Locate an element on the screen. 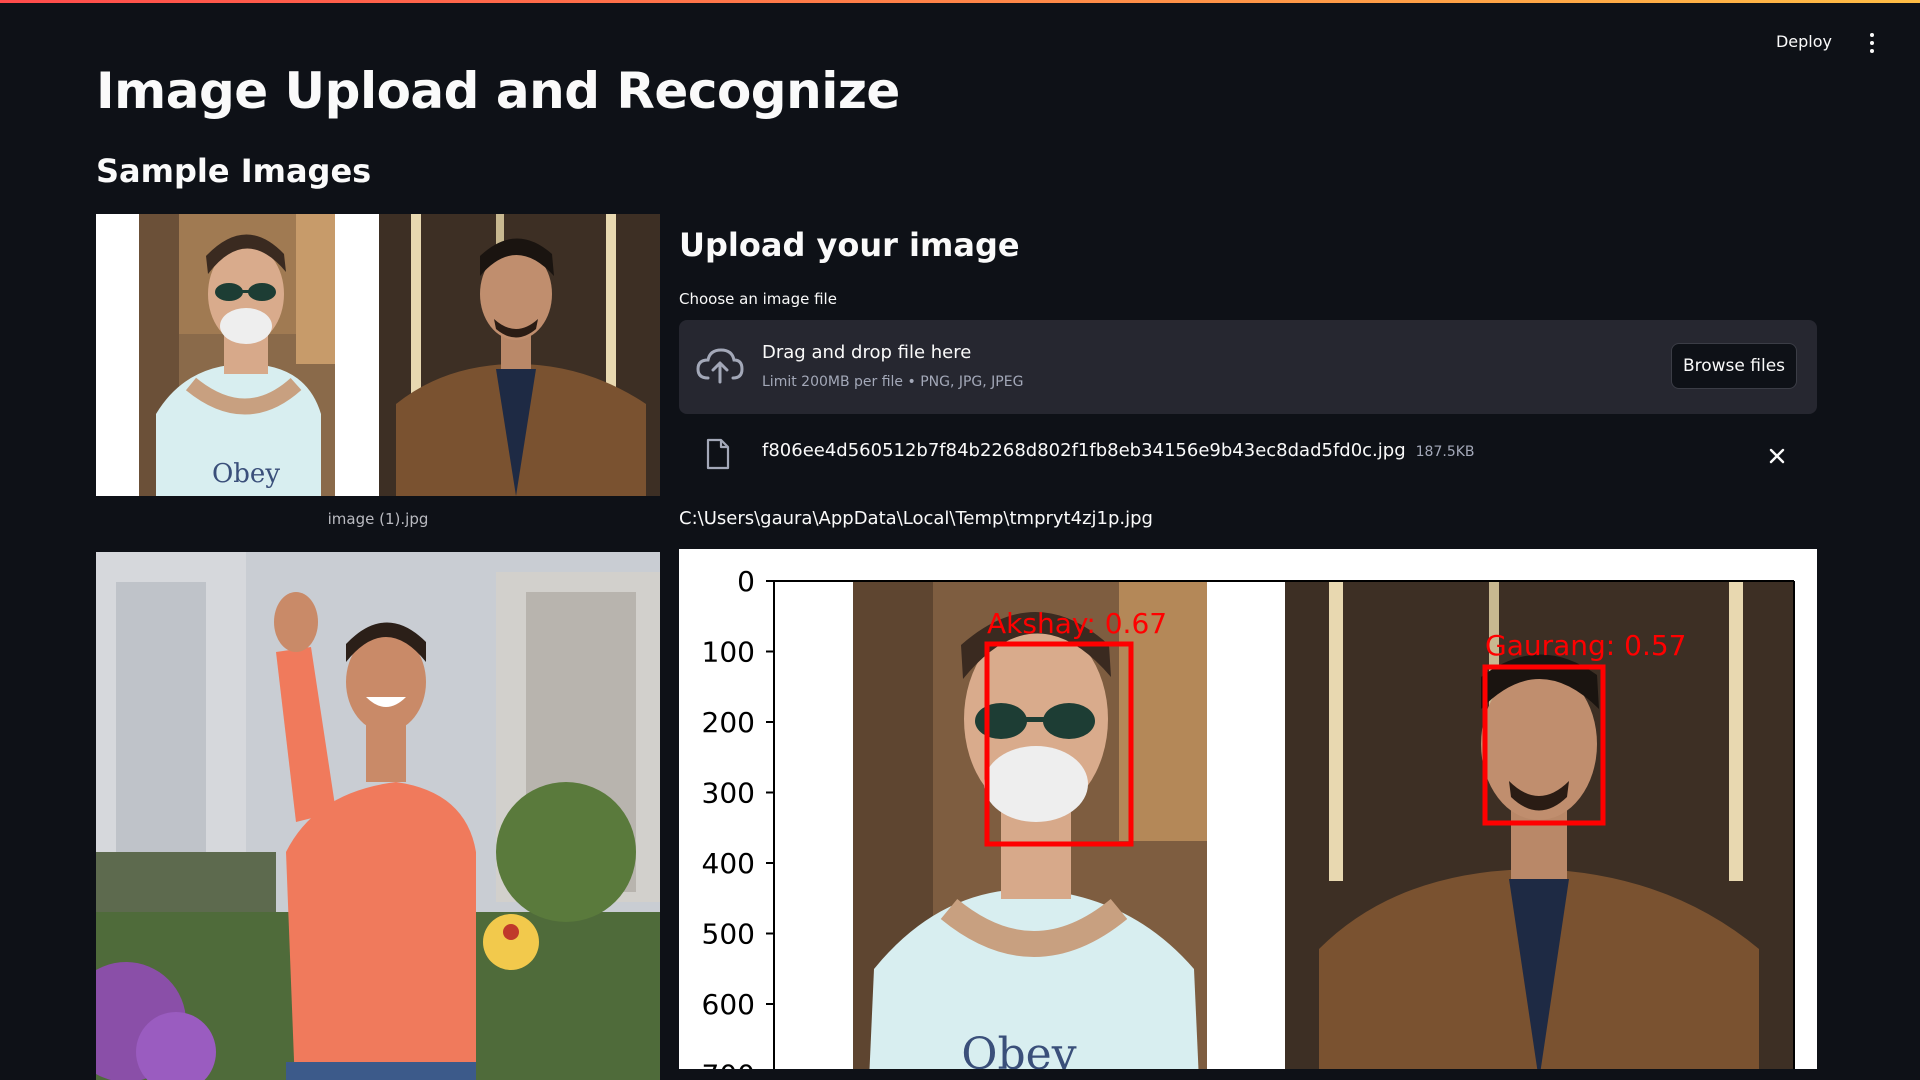  browse-files-button: Browse files is located at coordinates (1734, 366).